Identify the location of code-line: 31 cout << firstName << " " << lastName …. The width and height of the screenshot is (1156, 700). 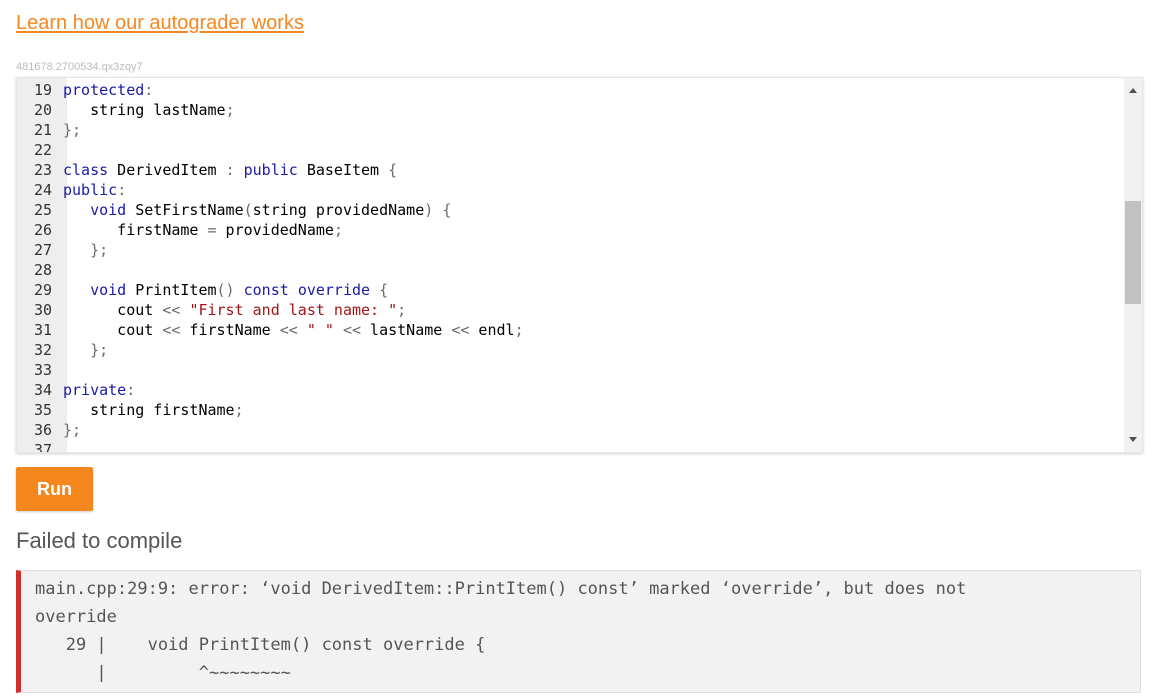
(569, 330).